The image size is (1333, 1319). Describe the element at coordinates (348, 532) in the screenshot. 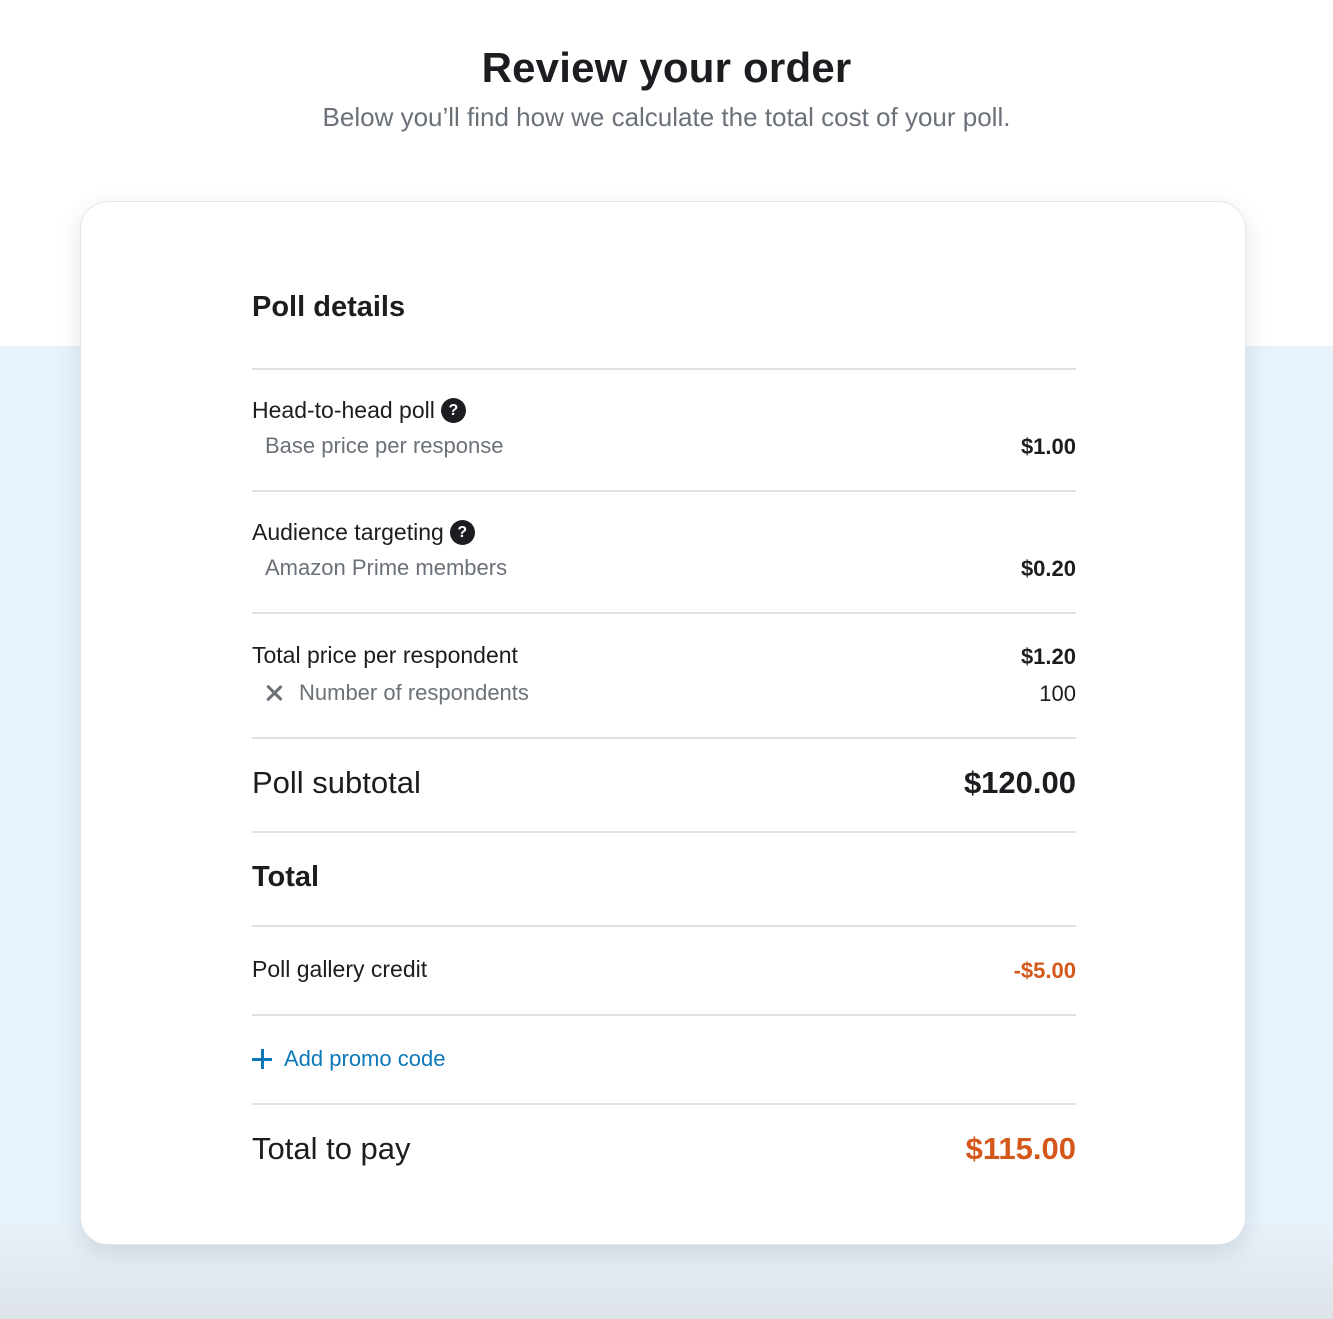

I see `audience-targeting-text: Audience targeting` at that location.